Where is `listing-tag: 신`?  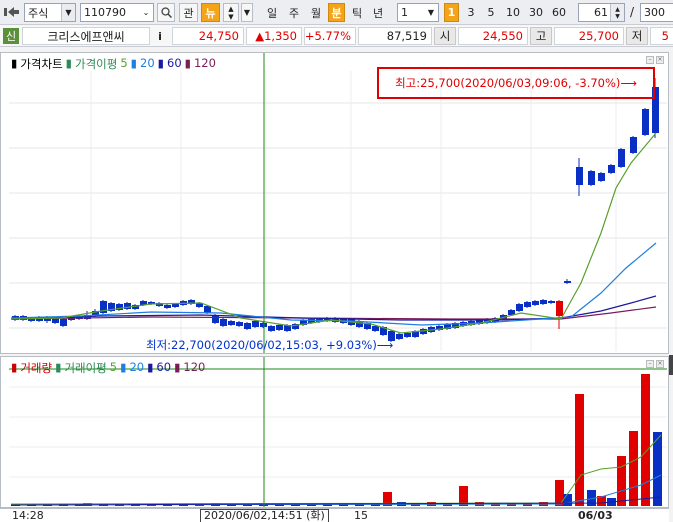 listing-tag: 신 is located at coordinates (11, 36).